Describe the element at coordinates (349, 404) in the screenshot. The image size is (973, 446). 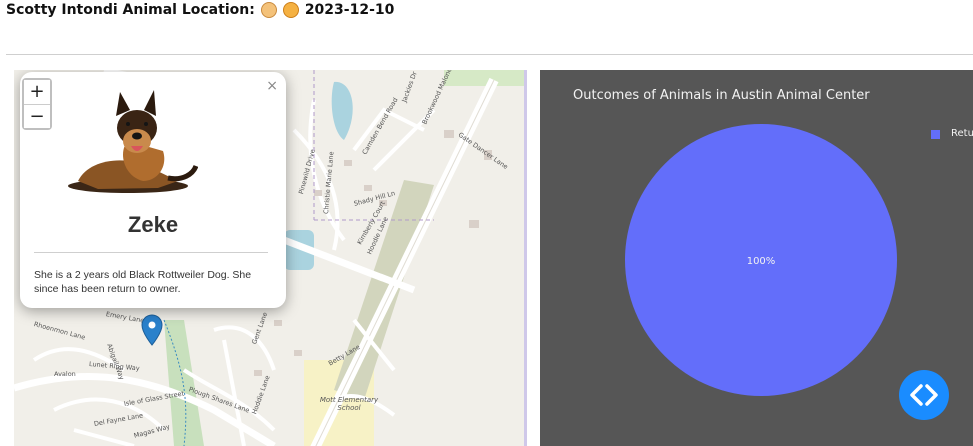
I see `school-label: Mott Elementary School` at that location.